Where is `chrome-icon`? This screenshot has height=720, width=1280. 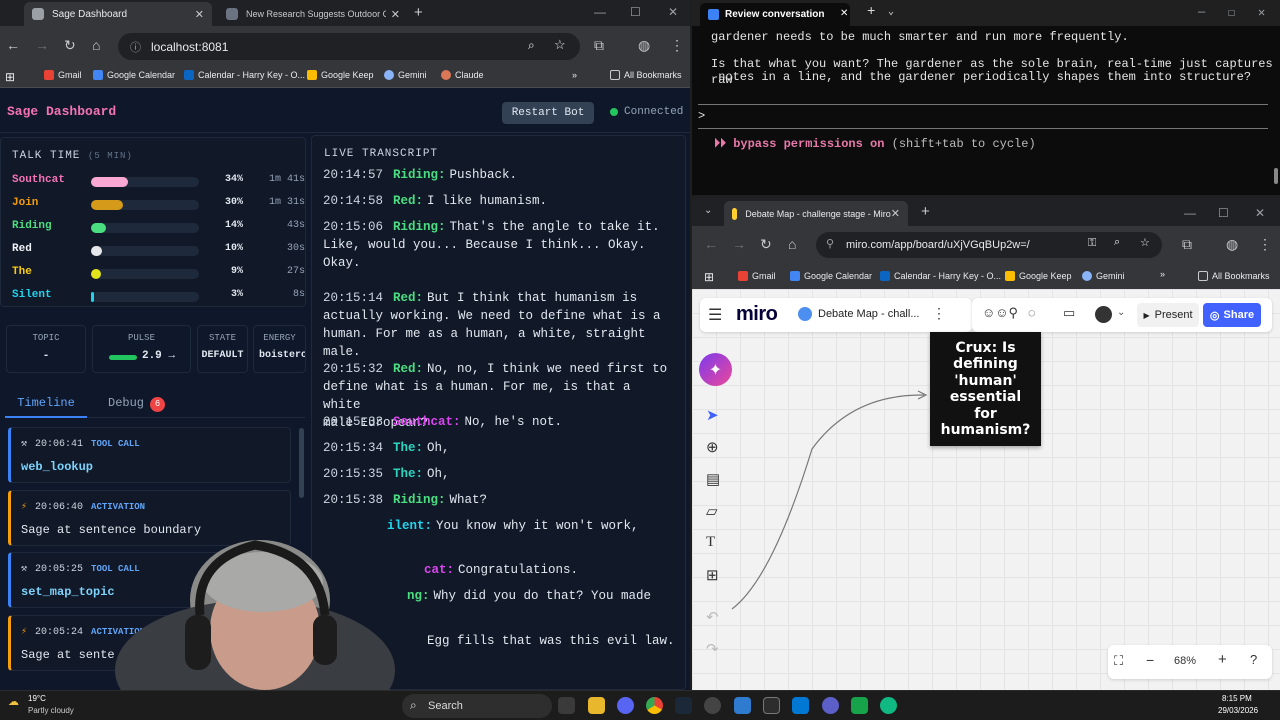 chrome-icon is located at coordinates (654, 705).